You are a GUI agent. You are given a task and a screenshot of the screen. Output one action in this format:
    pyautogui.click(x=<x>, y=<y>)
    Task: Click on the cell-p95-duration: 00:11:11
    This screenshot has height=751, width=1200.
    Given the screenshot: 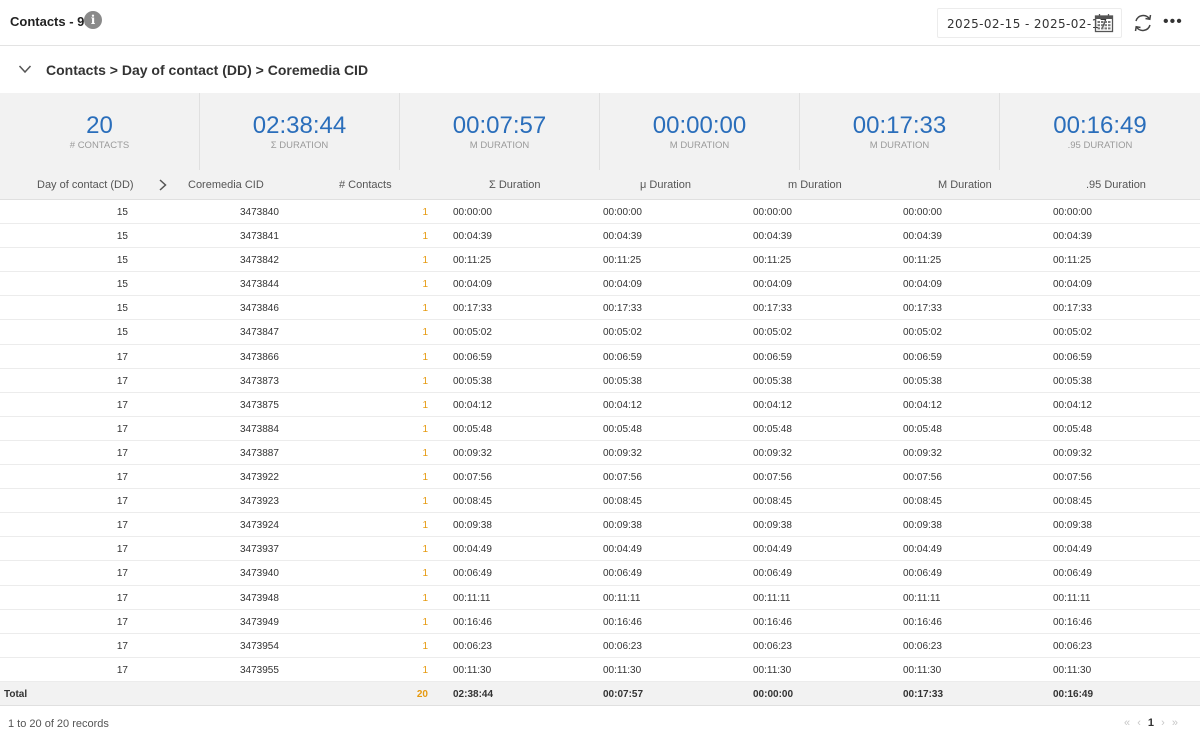 What is the action you would take?
    pyautogui.click(x=1072, y=598)
    